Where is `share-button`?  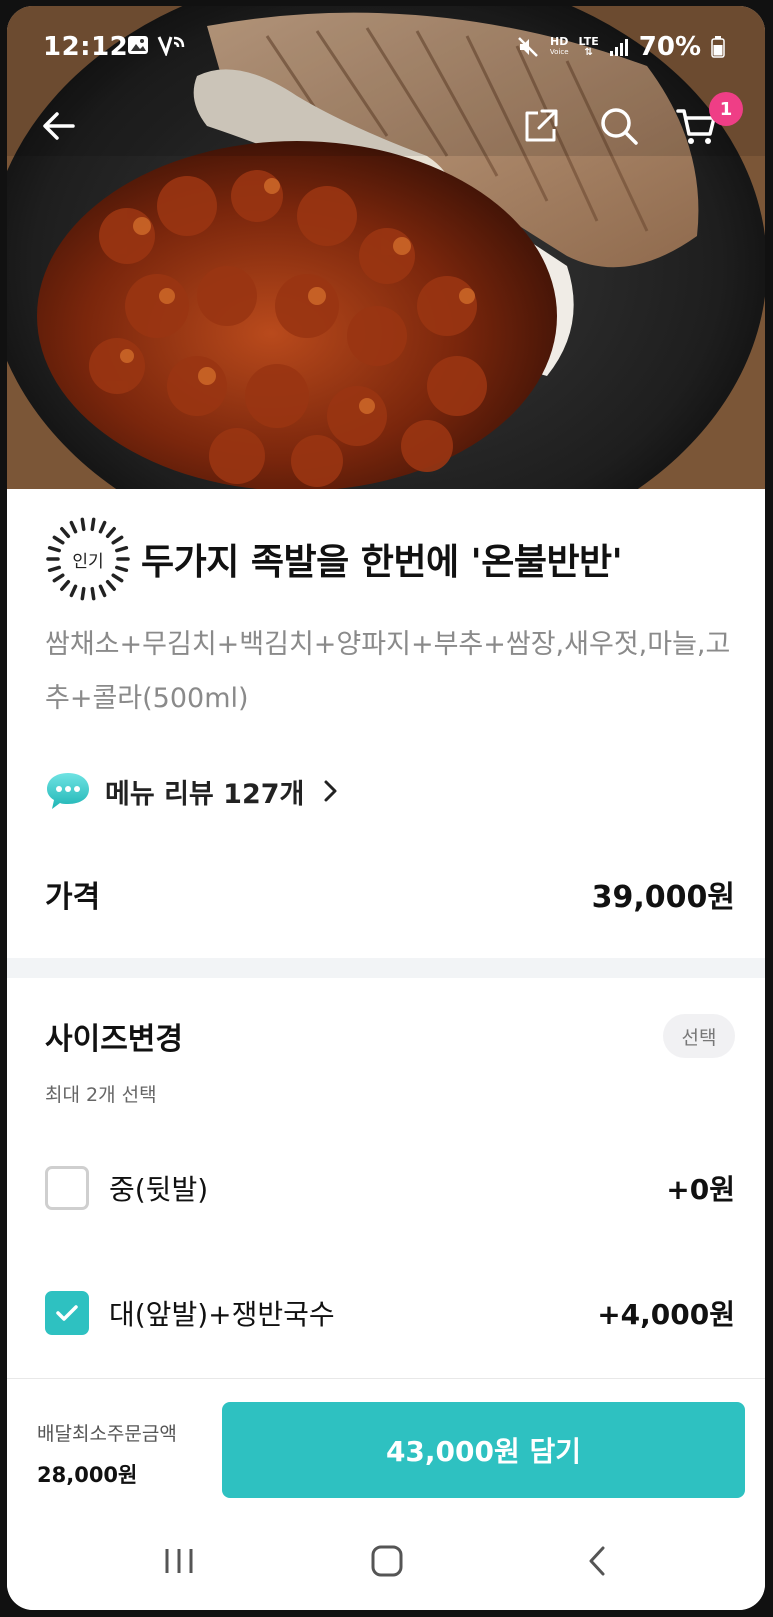
share-button is located at coordinates (541, 126).